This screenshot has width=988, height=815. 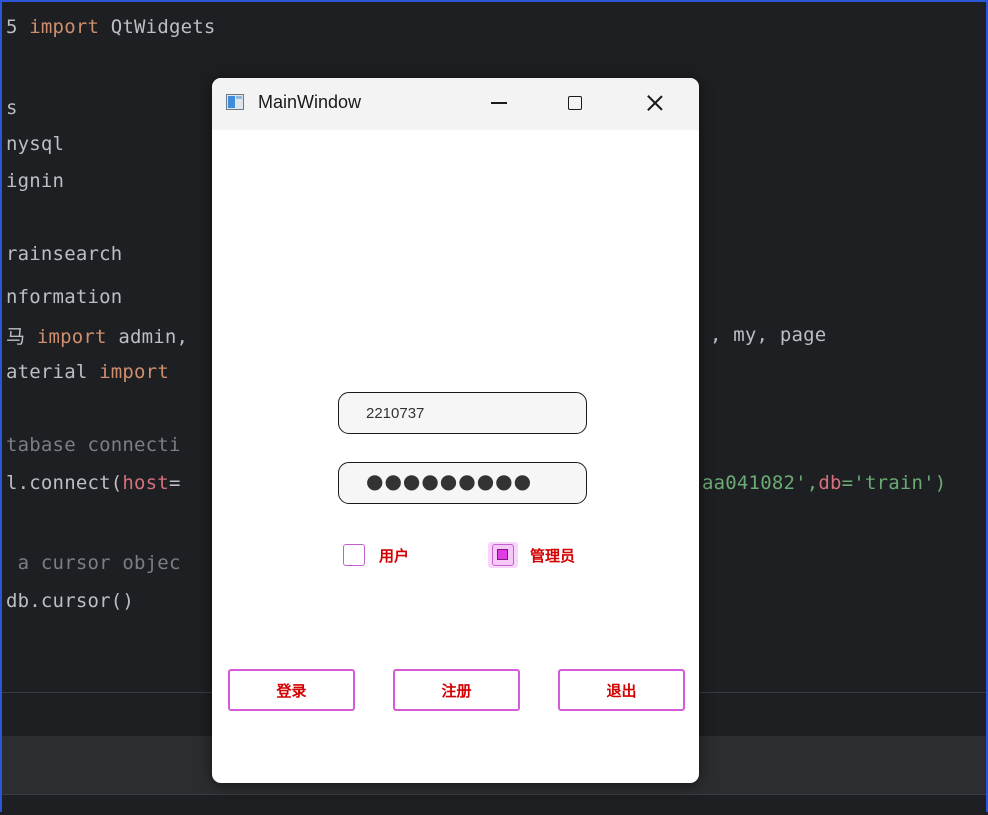 I want to click on close-icon, so click(x=655, y=103).